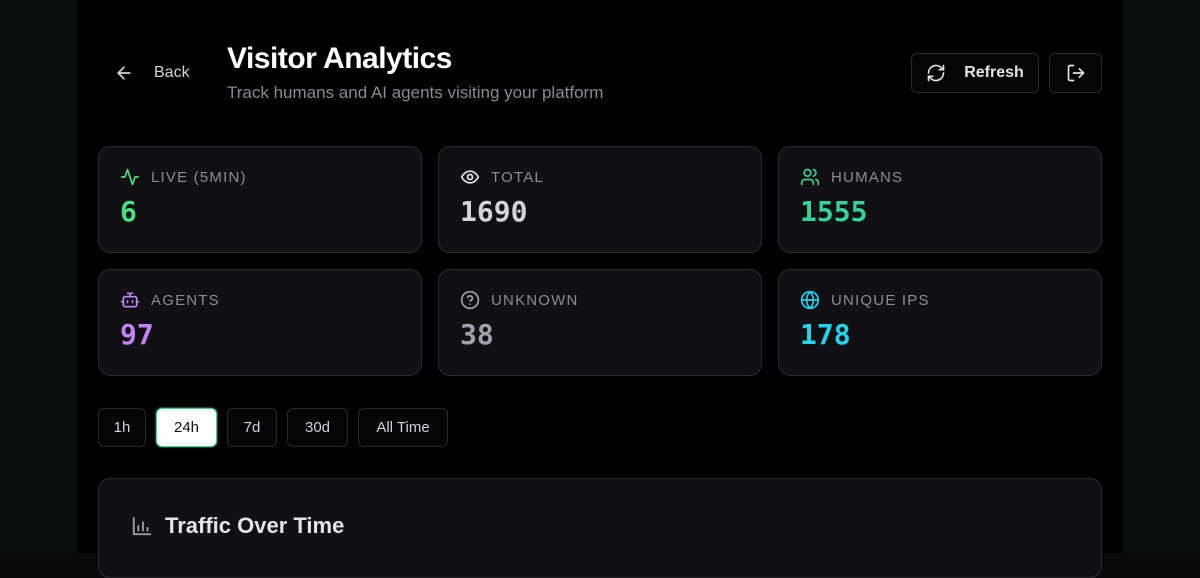 The width and height of the screenshot is (1200, 578). What do you see at coordinates (172, 72) in the screenshot?
I see `back-label: Back` at bounding box center [172, 72].